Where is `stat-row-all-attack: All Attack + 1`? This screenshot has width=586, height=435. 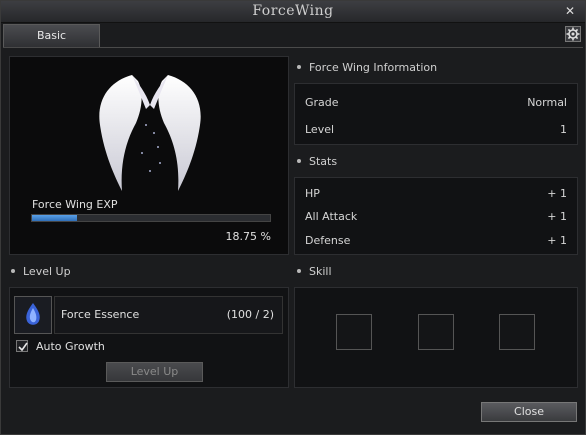 stat-row-all-attack: All Attack + 1 is located at coordinates (436, 217).